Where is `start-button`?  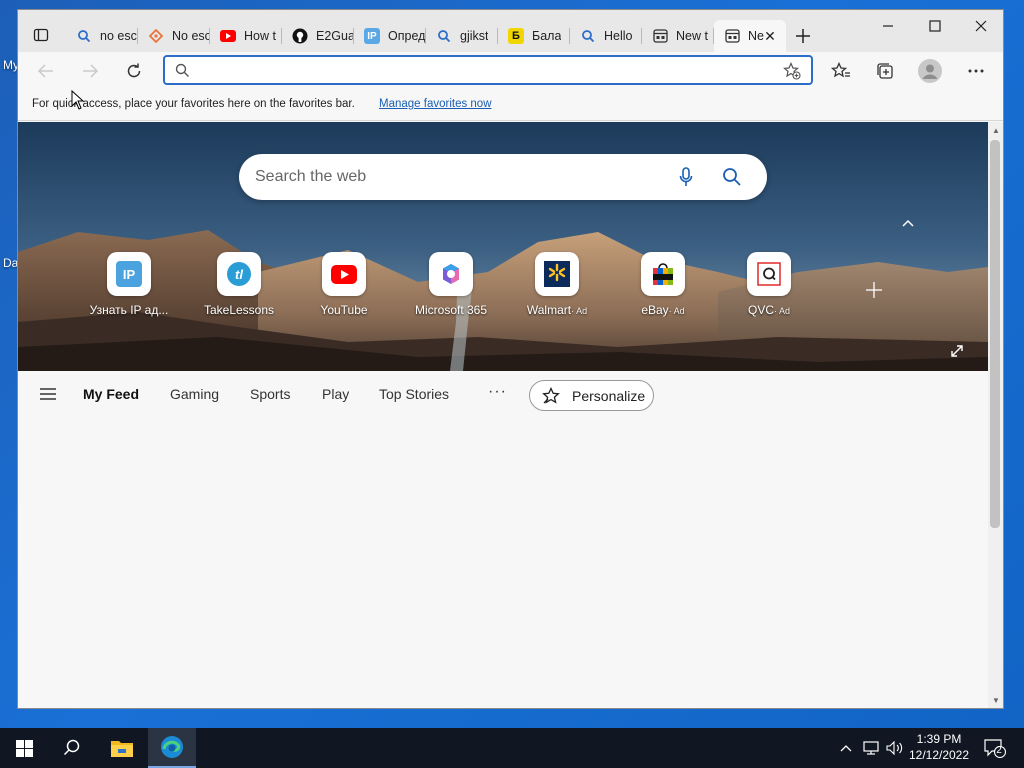
start-button is located at coordinates (24, 748).